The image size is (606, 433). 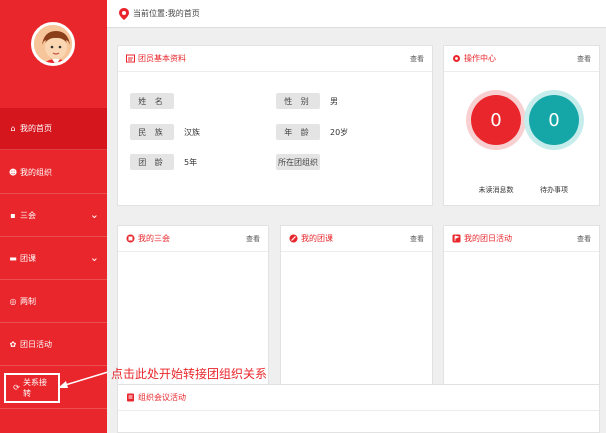 I want to click on field-label: 年 龄, so click(x=298, y=132).